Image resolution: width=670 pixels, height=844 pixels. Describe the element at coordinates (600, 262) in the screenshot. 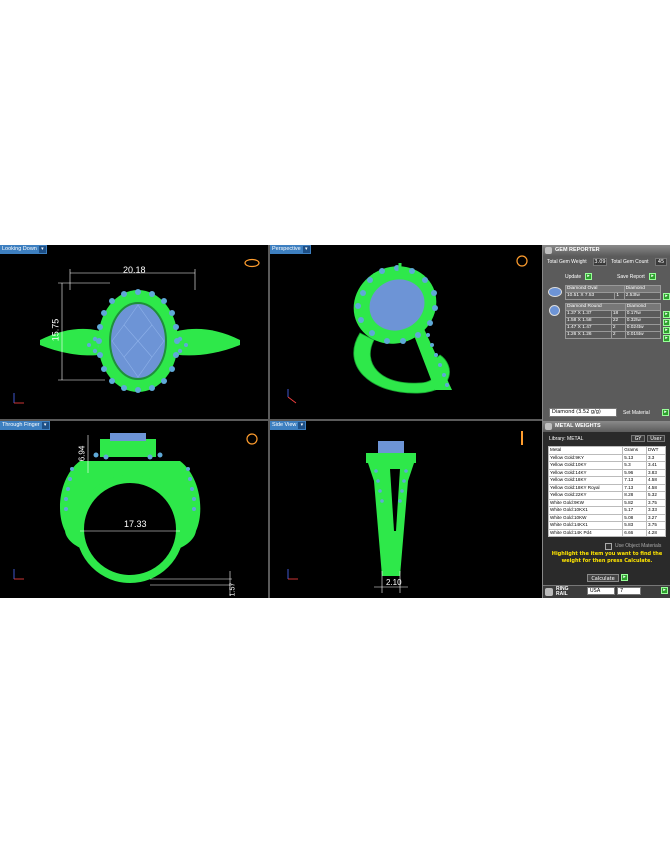

I see `total-weight-value: 3.09` at that location.